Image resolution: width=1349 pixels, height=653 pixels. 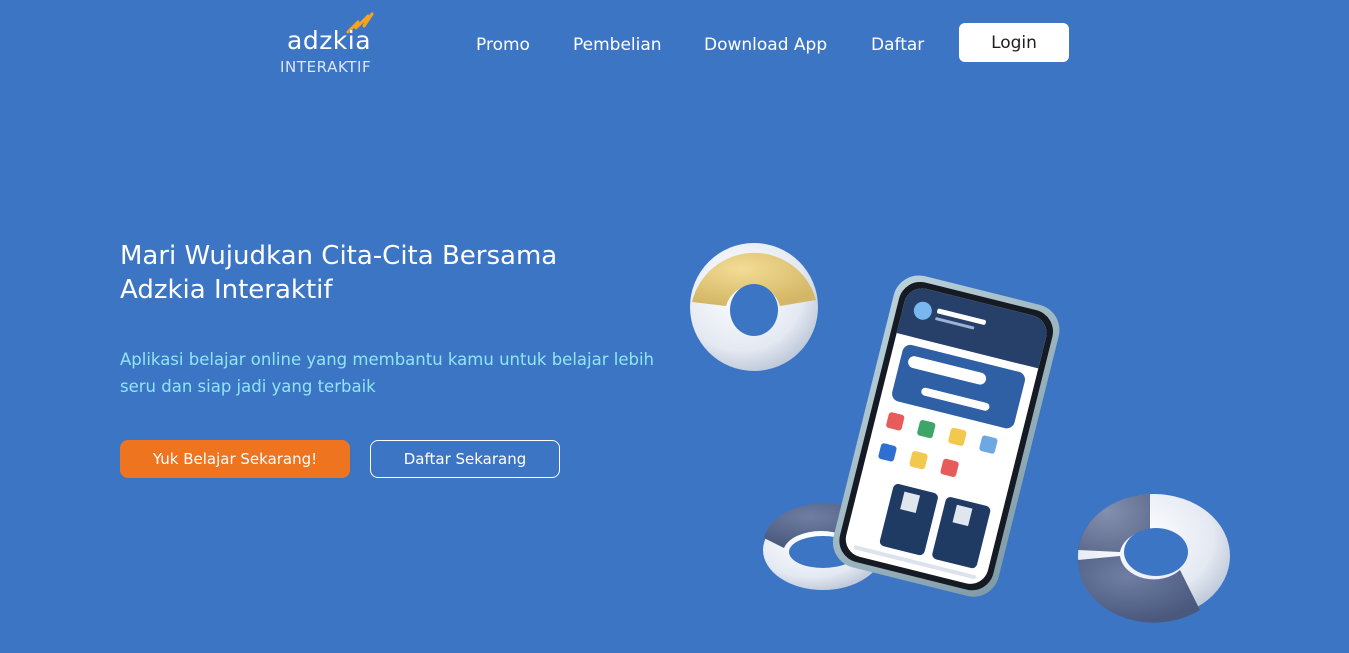 What do you see at coordinates (1014, 42) in the screenshot?
I see `login-button: Login` at bounding box center [1014, 42].